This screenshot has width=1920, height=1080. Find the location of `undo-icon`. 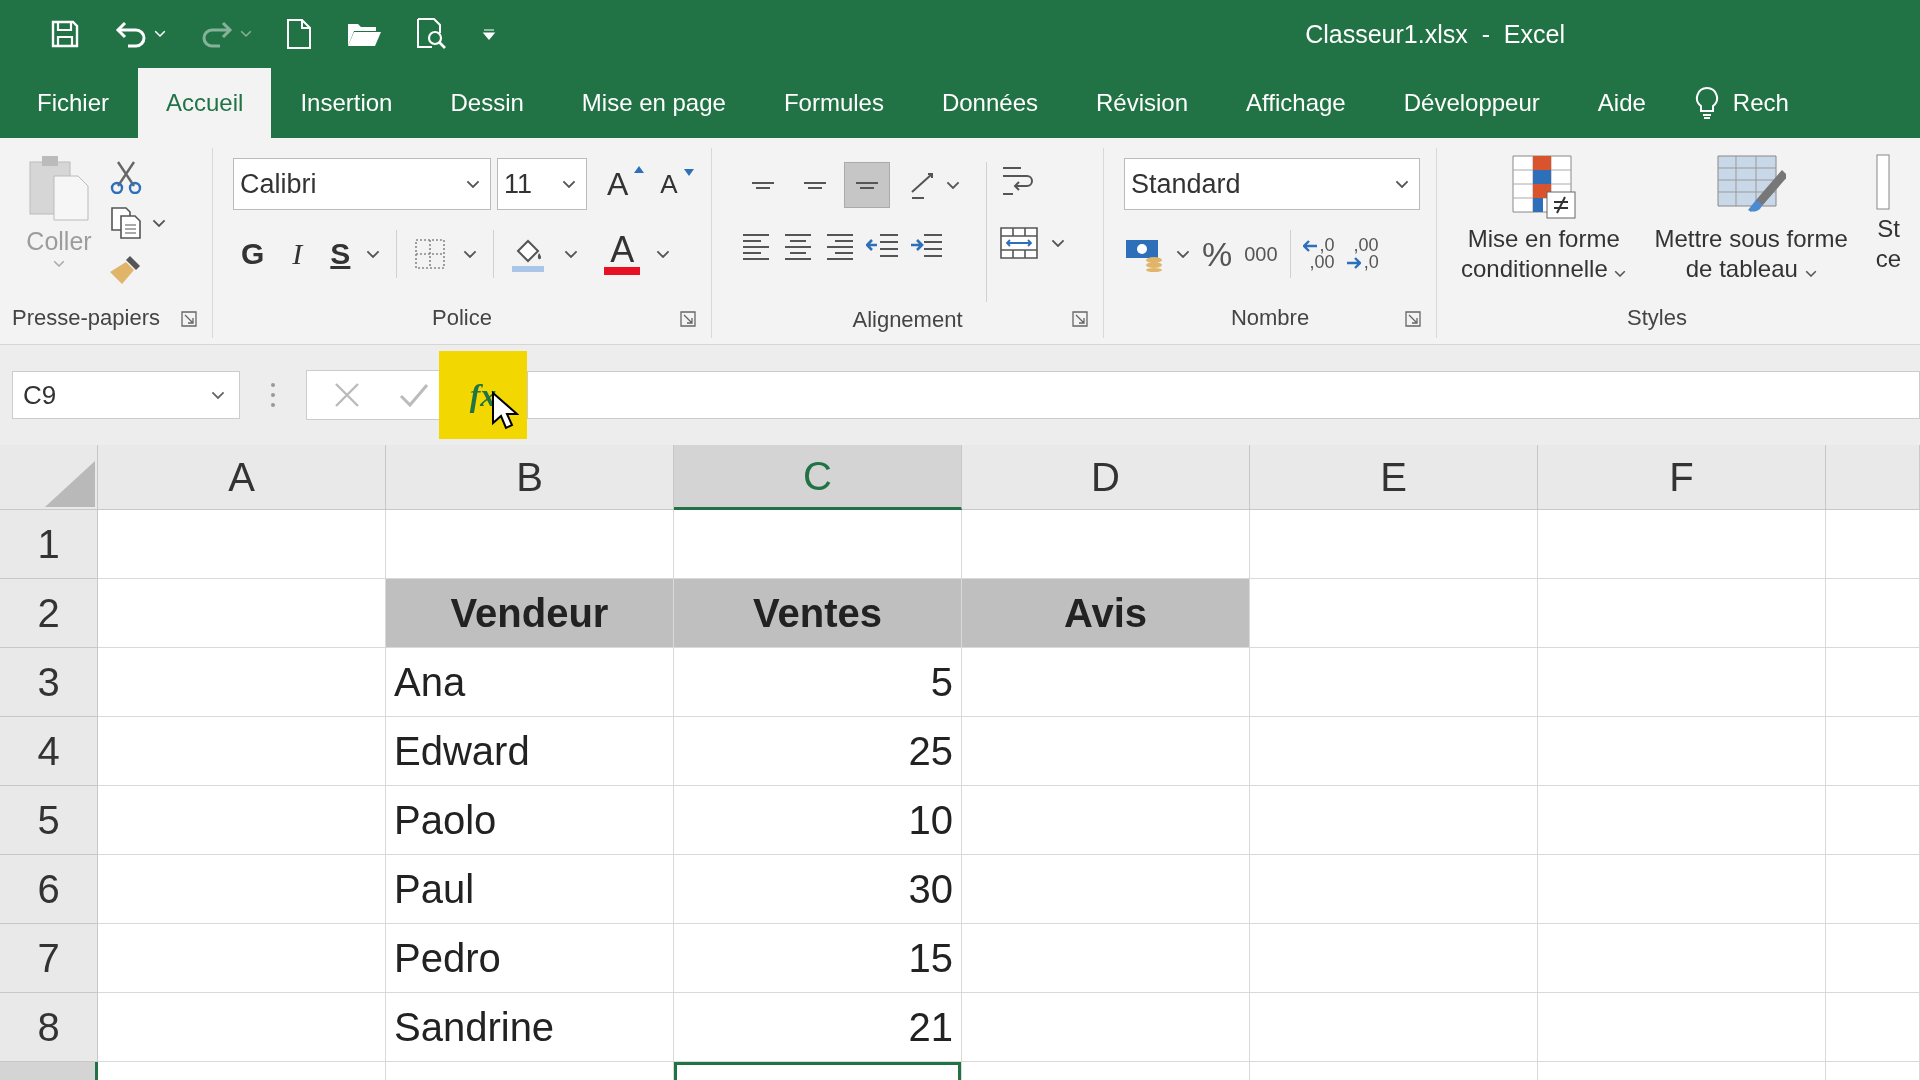

undo-icon is located at coordinates (131, 34).